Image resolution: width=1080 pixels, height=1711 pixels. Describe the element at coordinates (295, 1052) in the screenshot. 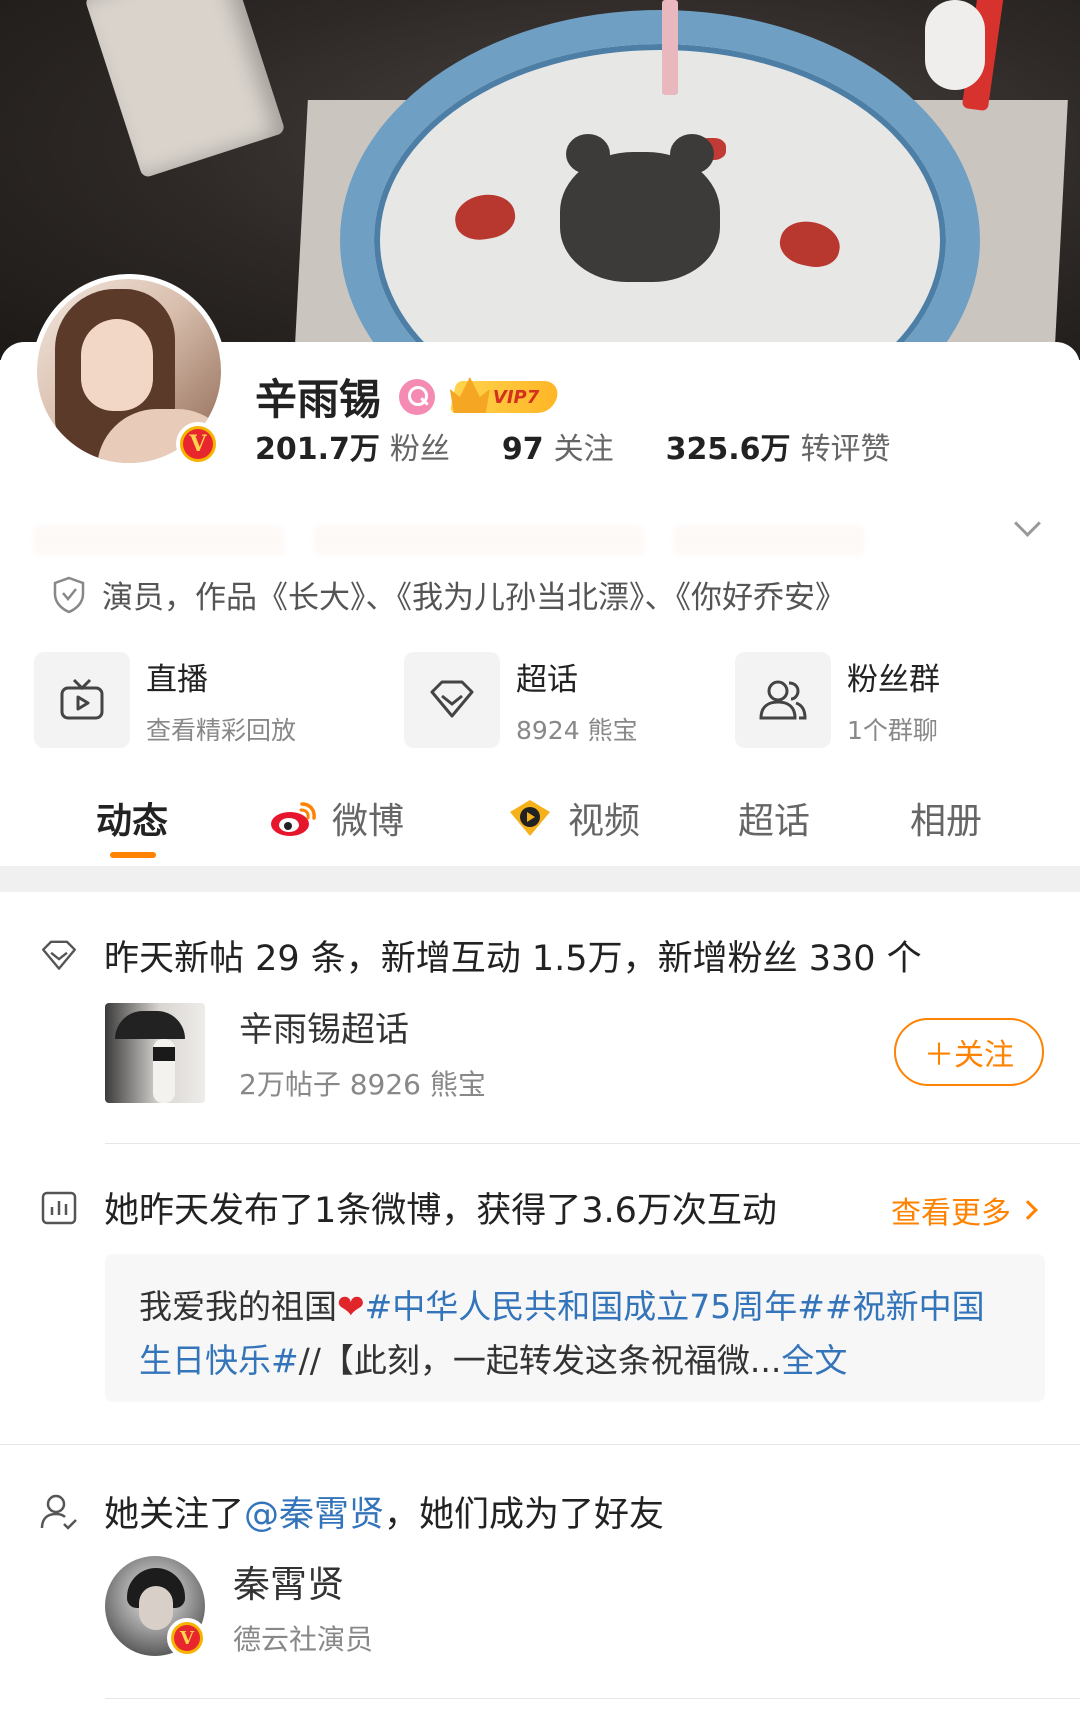

I see `supertopic-card: 辛雨锡超话 2万帖子 8926 熊宝` at that location.